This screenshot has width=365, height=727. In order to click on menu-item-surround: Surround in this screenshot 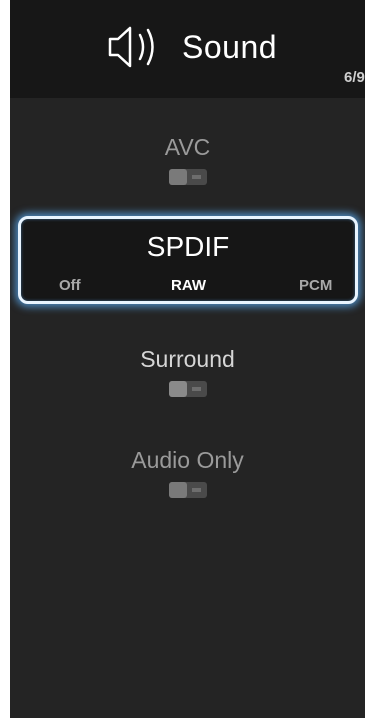, I will do `click(187, 371)`.